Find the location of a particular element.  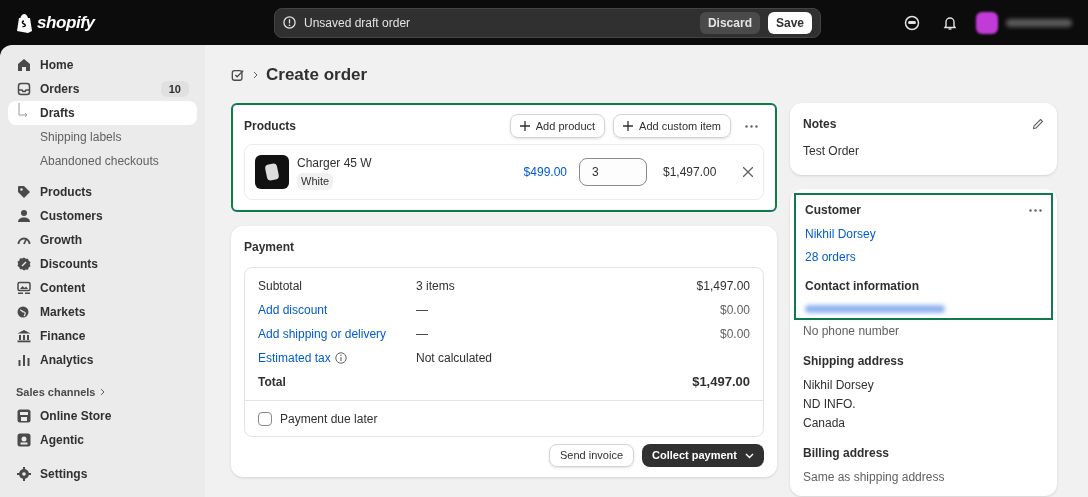

shopping-bag-icon is located at coordinates (24, 22).